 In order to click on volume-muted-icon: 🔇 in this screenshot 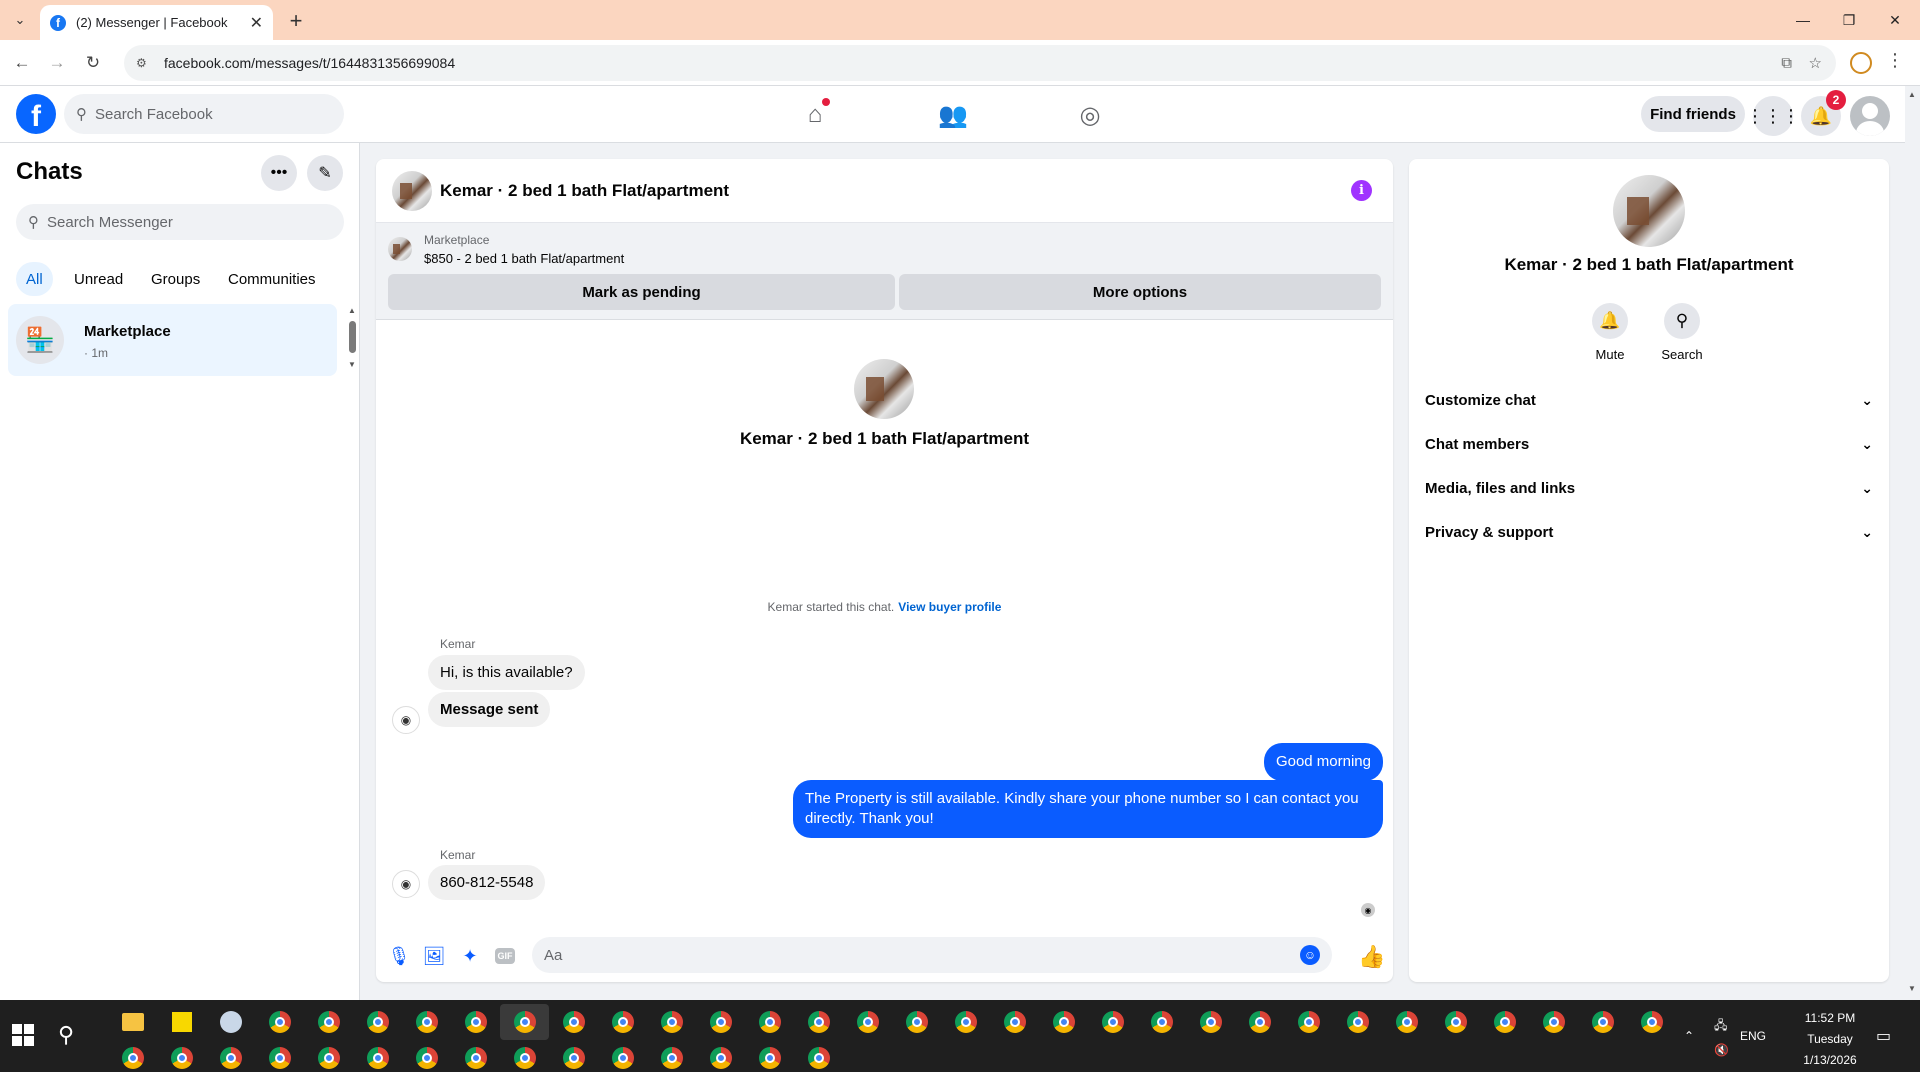, I will do `click(1721, 1043)`.